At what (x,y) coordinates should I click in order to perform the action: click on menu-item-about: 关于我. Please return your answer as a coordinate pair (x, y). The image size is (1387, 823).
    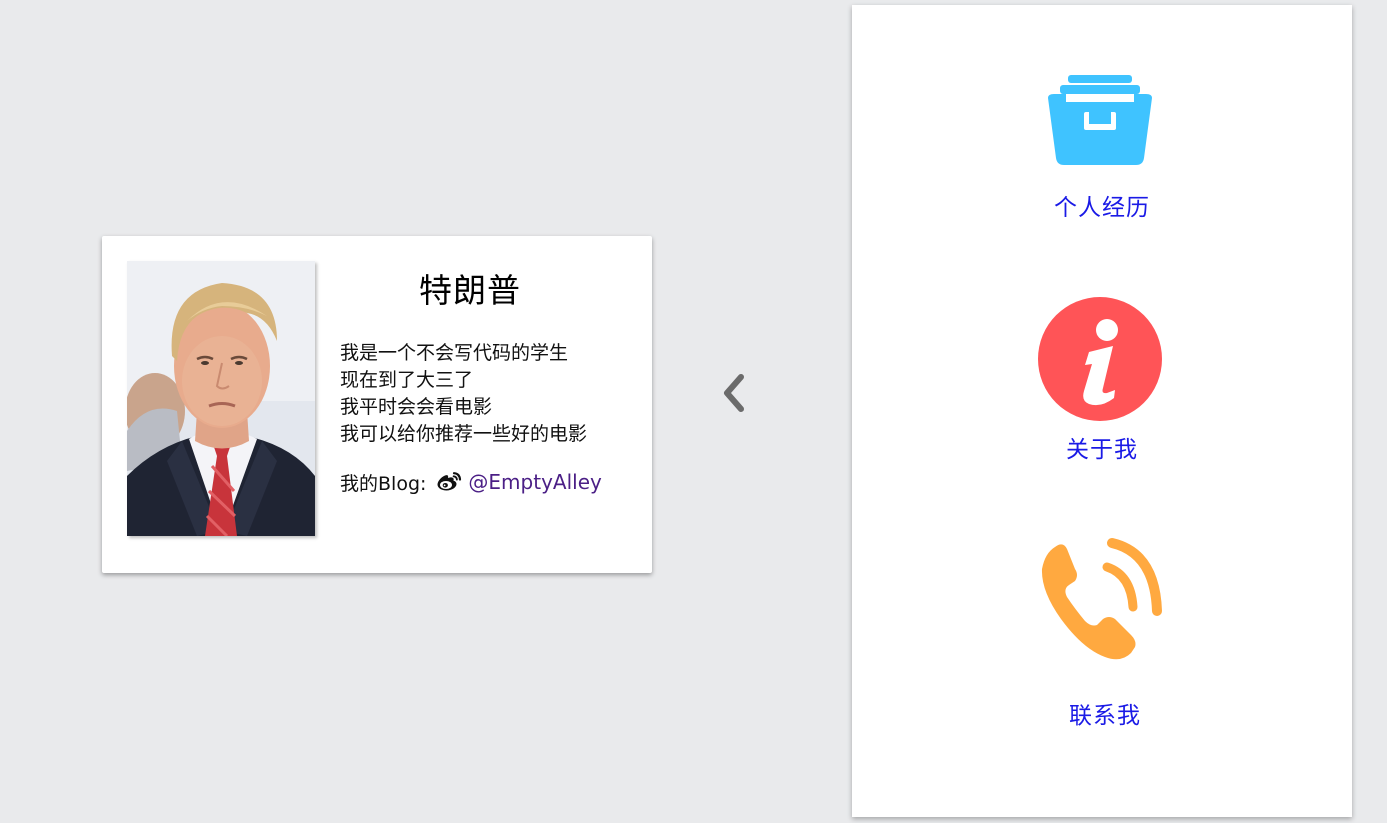
    Looking at the image, I should click on (1102, 380).